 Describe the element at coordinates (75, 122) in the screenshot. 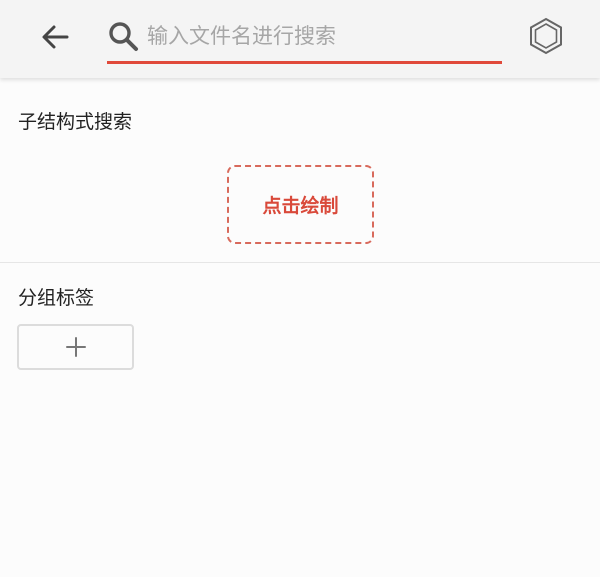

I see `structure-search-title: 子结构式搜索` at that location.